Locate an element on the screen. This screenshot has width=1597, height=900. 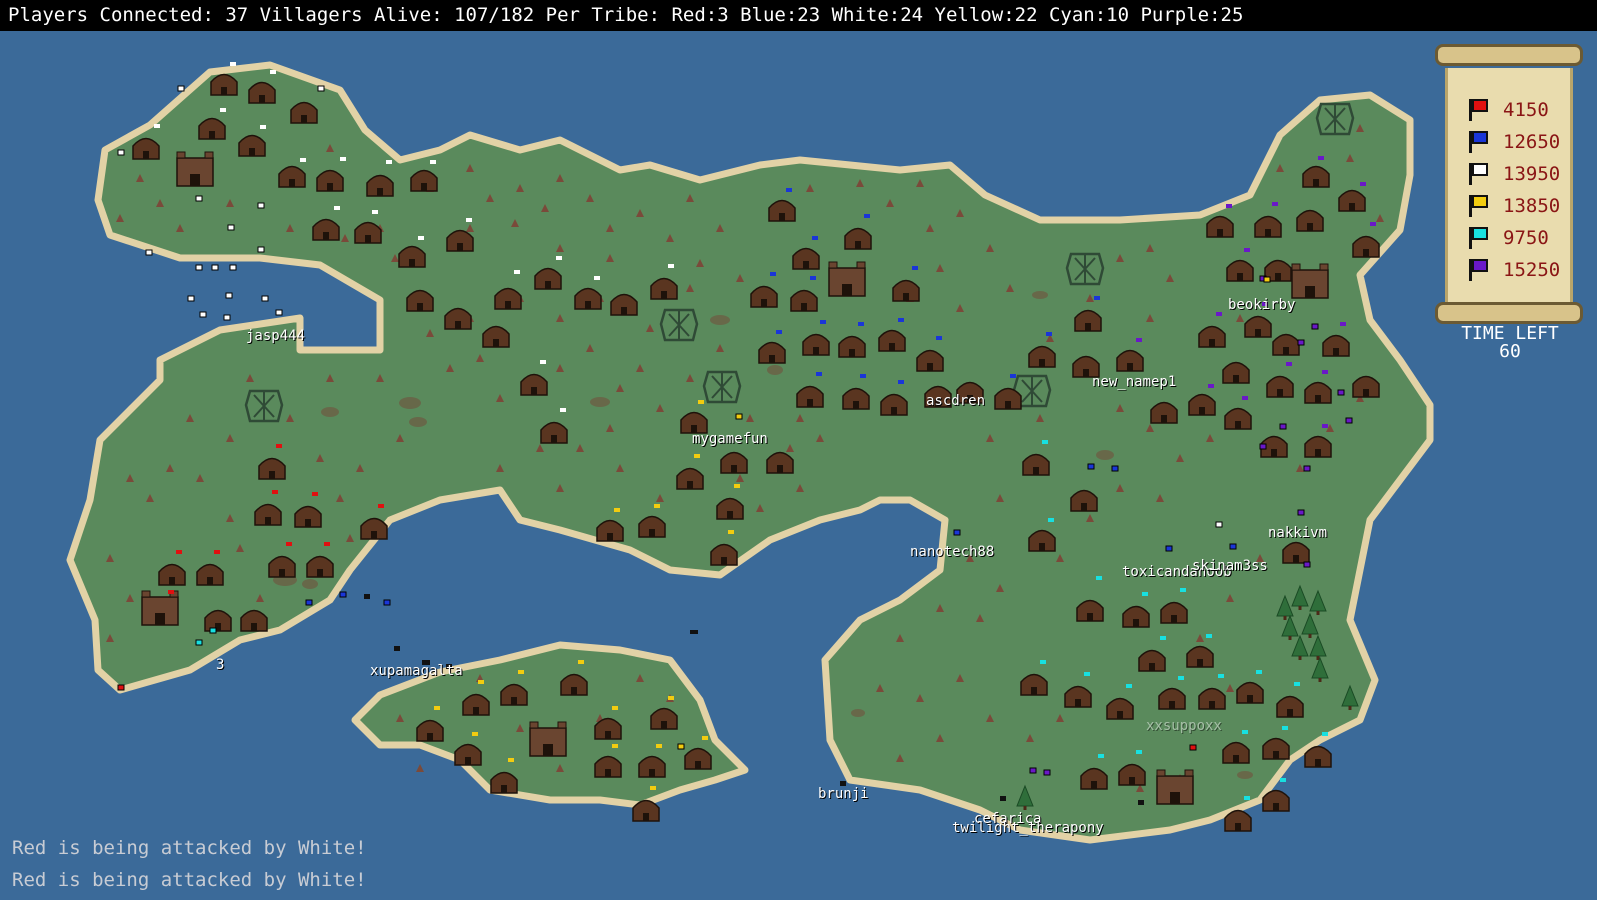
score-row-yellow: 13850 is located at coordinates (1524, 206).